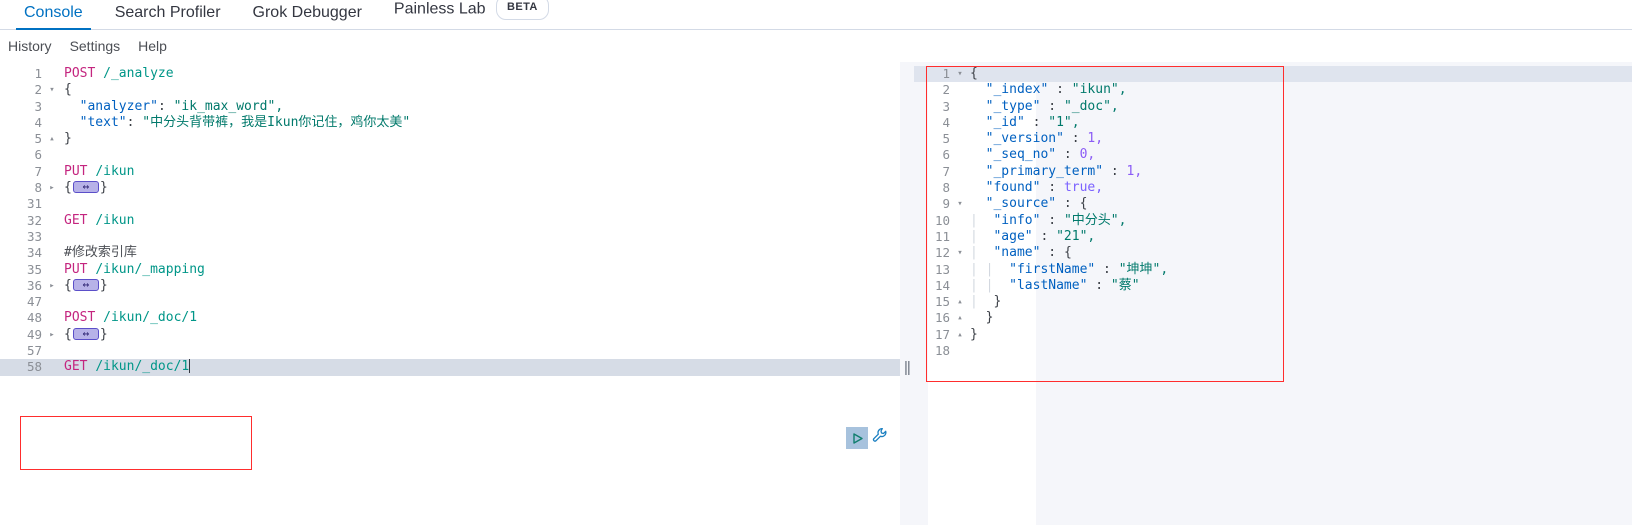 The width and height of the screenshot is (1632, 525). What do you see at coordinates (450, 334) in the screenshot?
I see `code-line: 49 ▸ {}` at bounding box center [450, 334].